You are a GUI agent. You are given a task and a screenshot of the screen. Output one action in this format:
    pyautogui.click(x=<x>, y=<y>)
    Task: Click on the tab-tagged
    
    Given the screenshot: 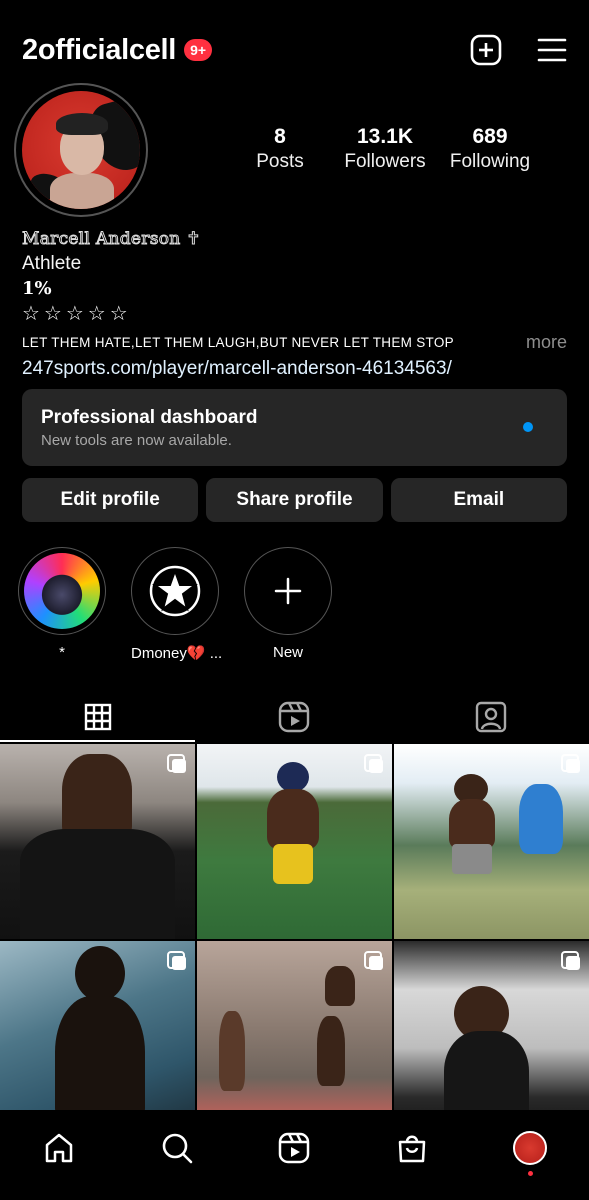 What is the action you would take?
    pyautogui.click(x=491, y=717)
    